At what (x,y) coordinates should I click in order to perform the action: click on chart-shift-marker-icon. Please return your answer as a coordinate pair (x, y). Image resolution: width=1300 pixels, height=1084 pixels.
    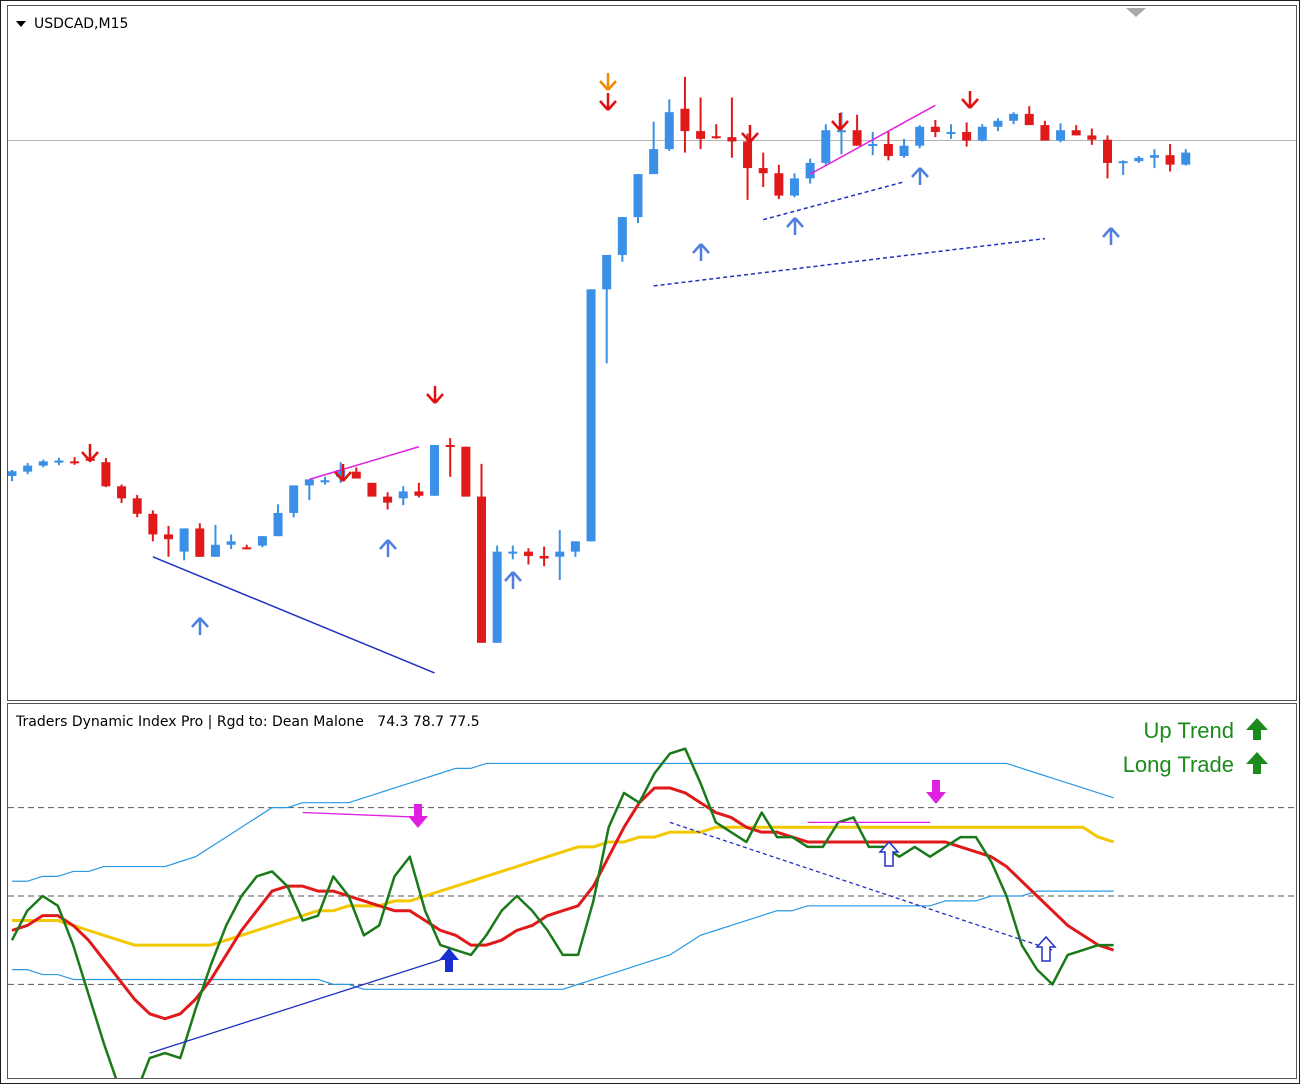
    Looking at the image, I should click on (1136, 12).